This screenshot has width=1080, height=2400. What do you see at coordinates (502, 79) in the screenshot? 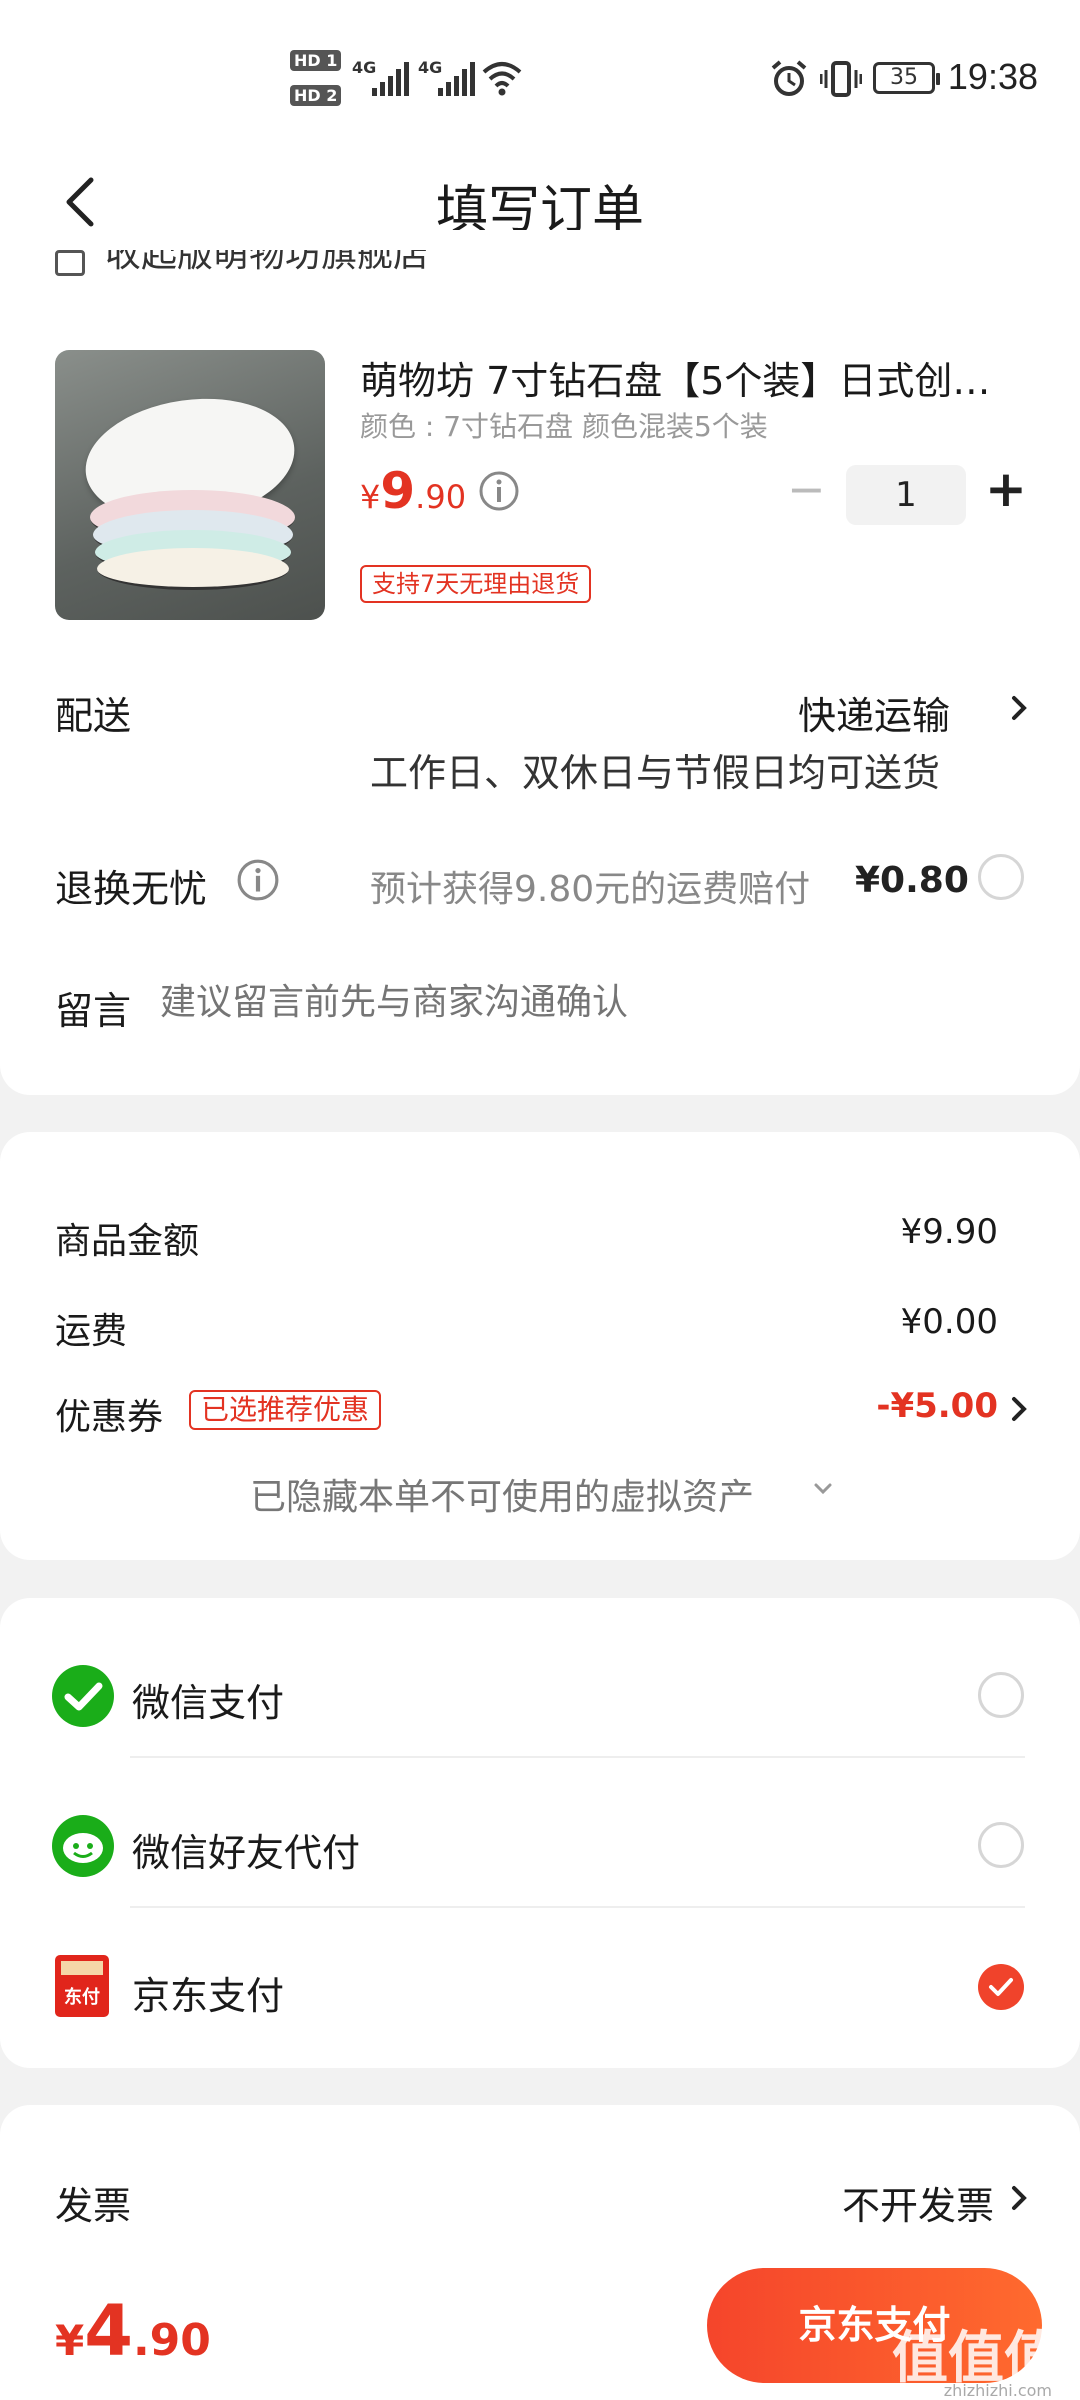
I see `wifi-icon` at bounding box center [502, 79].